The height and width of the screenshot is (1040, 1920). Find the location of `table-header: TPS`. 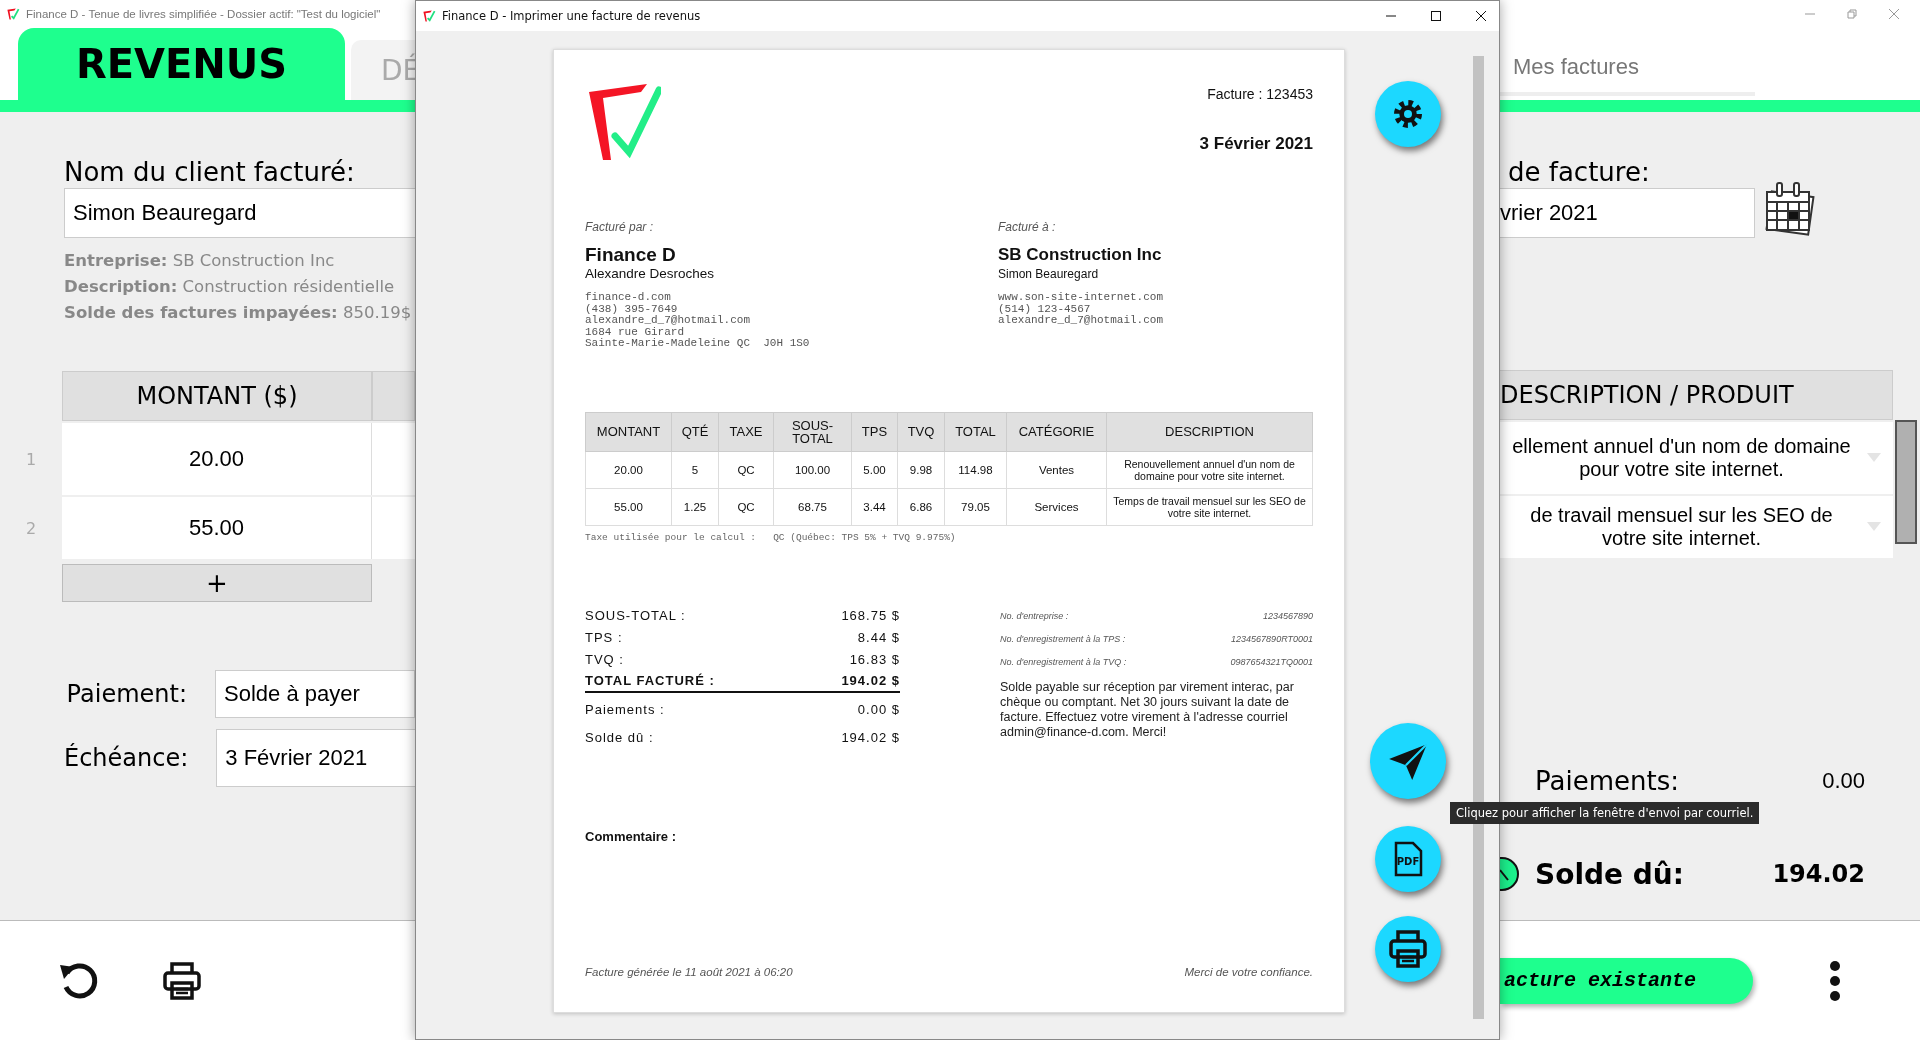

table-header: TPS is located at coordinates (874, 431).